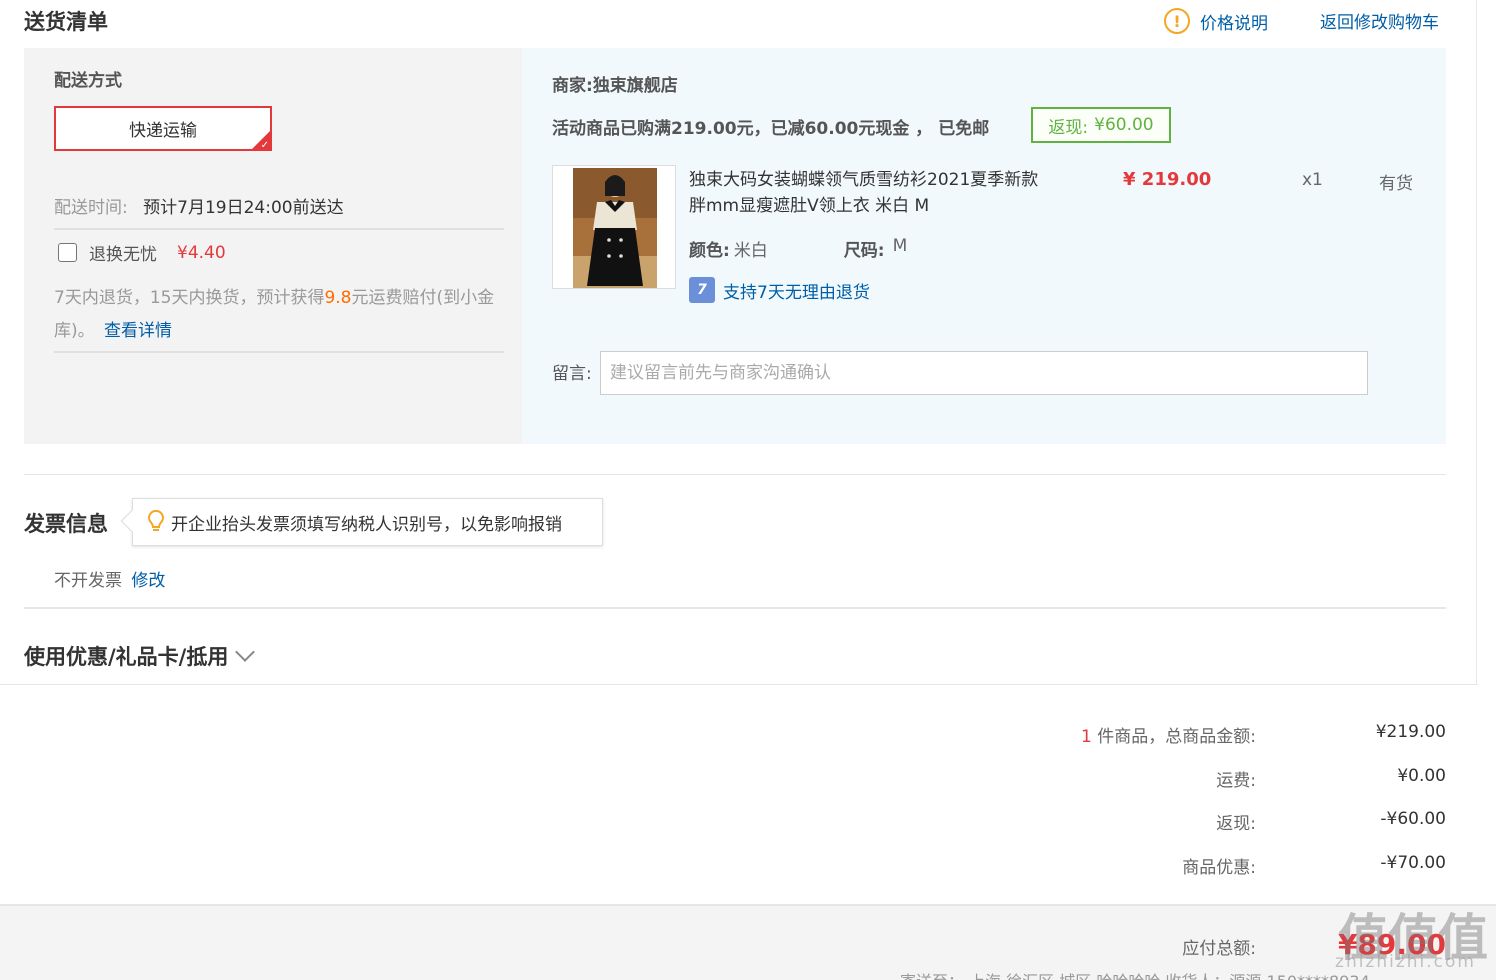 This screenshot has width=1496, height=980. What do you see at coordinates (123, 255) in the screenshot?
I see `exchange-service-label: 退换无忧` at bounding box center [123, 255].